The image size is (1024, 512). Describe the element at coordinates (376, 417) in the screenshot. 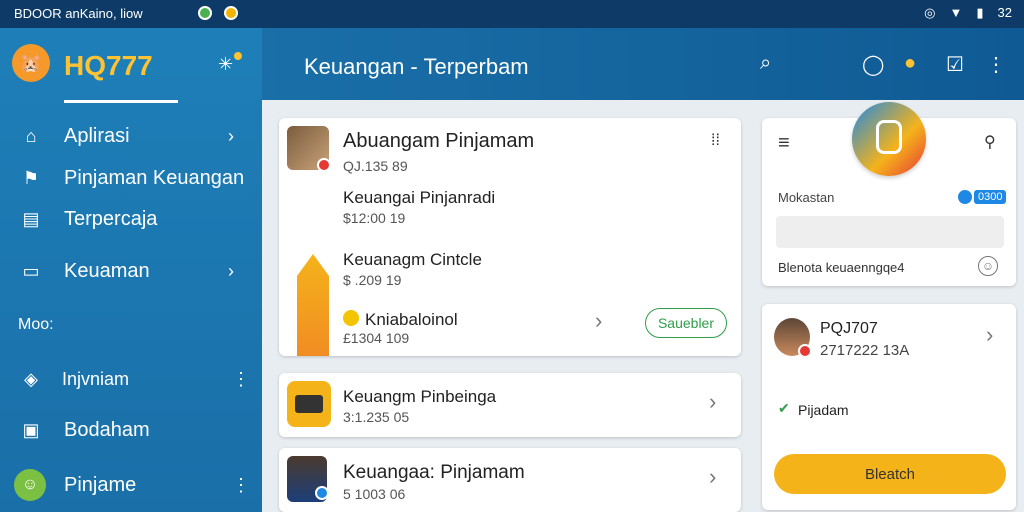

I see `list-item-sub: 3:1.235 05` at that location.